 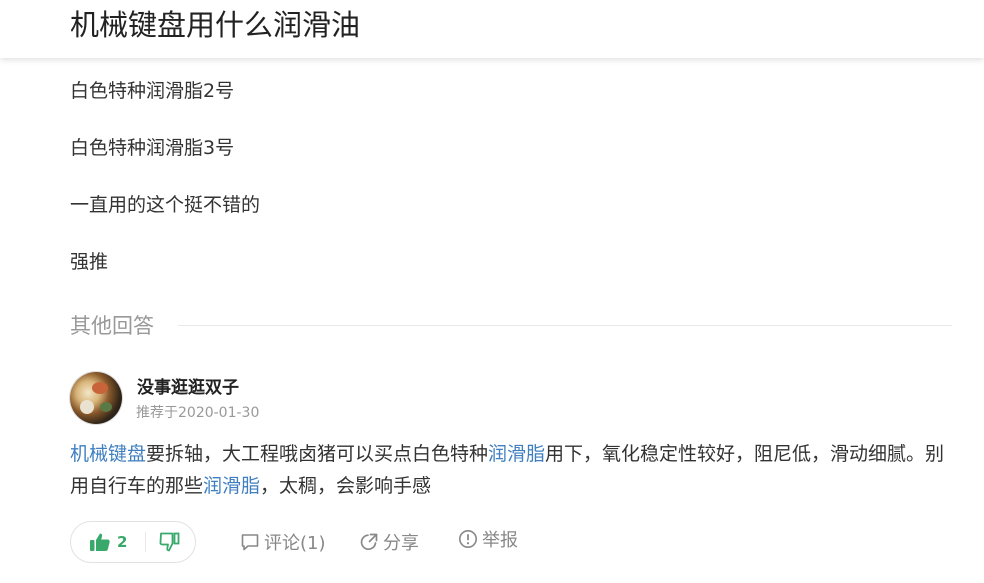 What do you see at coordinates (100, 542) in the screenshot?
I see `thumbs-up-icon` at bounding box center [100, 542].